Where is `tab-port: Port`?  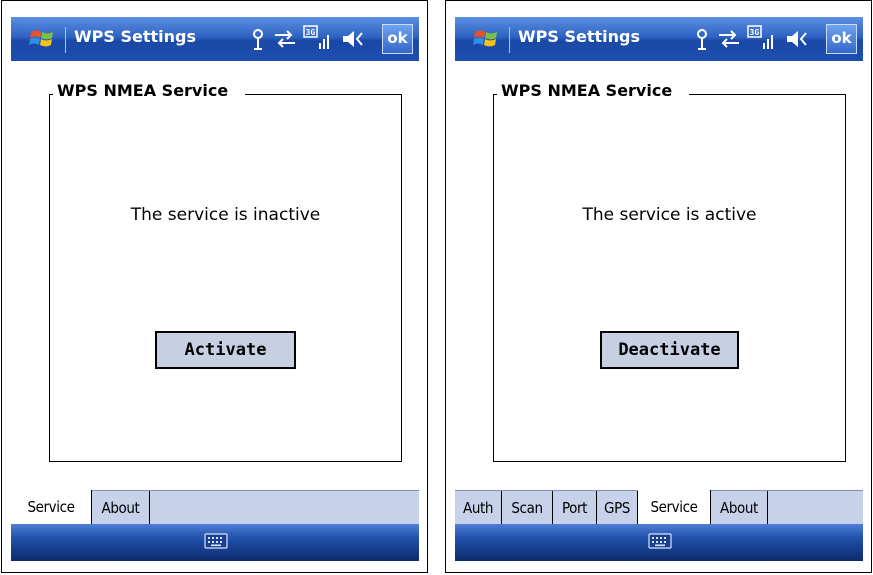 tab-port: Port is located at coordinates (575, 508).